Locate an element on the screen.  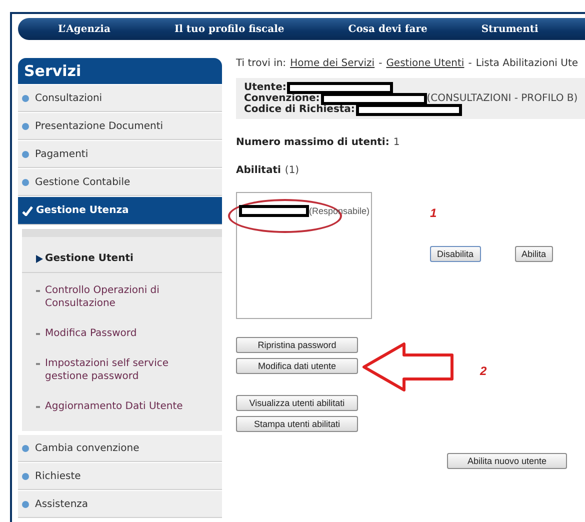
submenu-item: Controllo Operazioni di Consultazione is located at coordinates (122, 297).